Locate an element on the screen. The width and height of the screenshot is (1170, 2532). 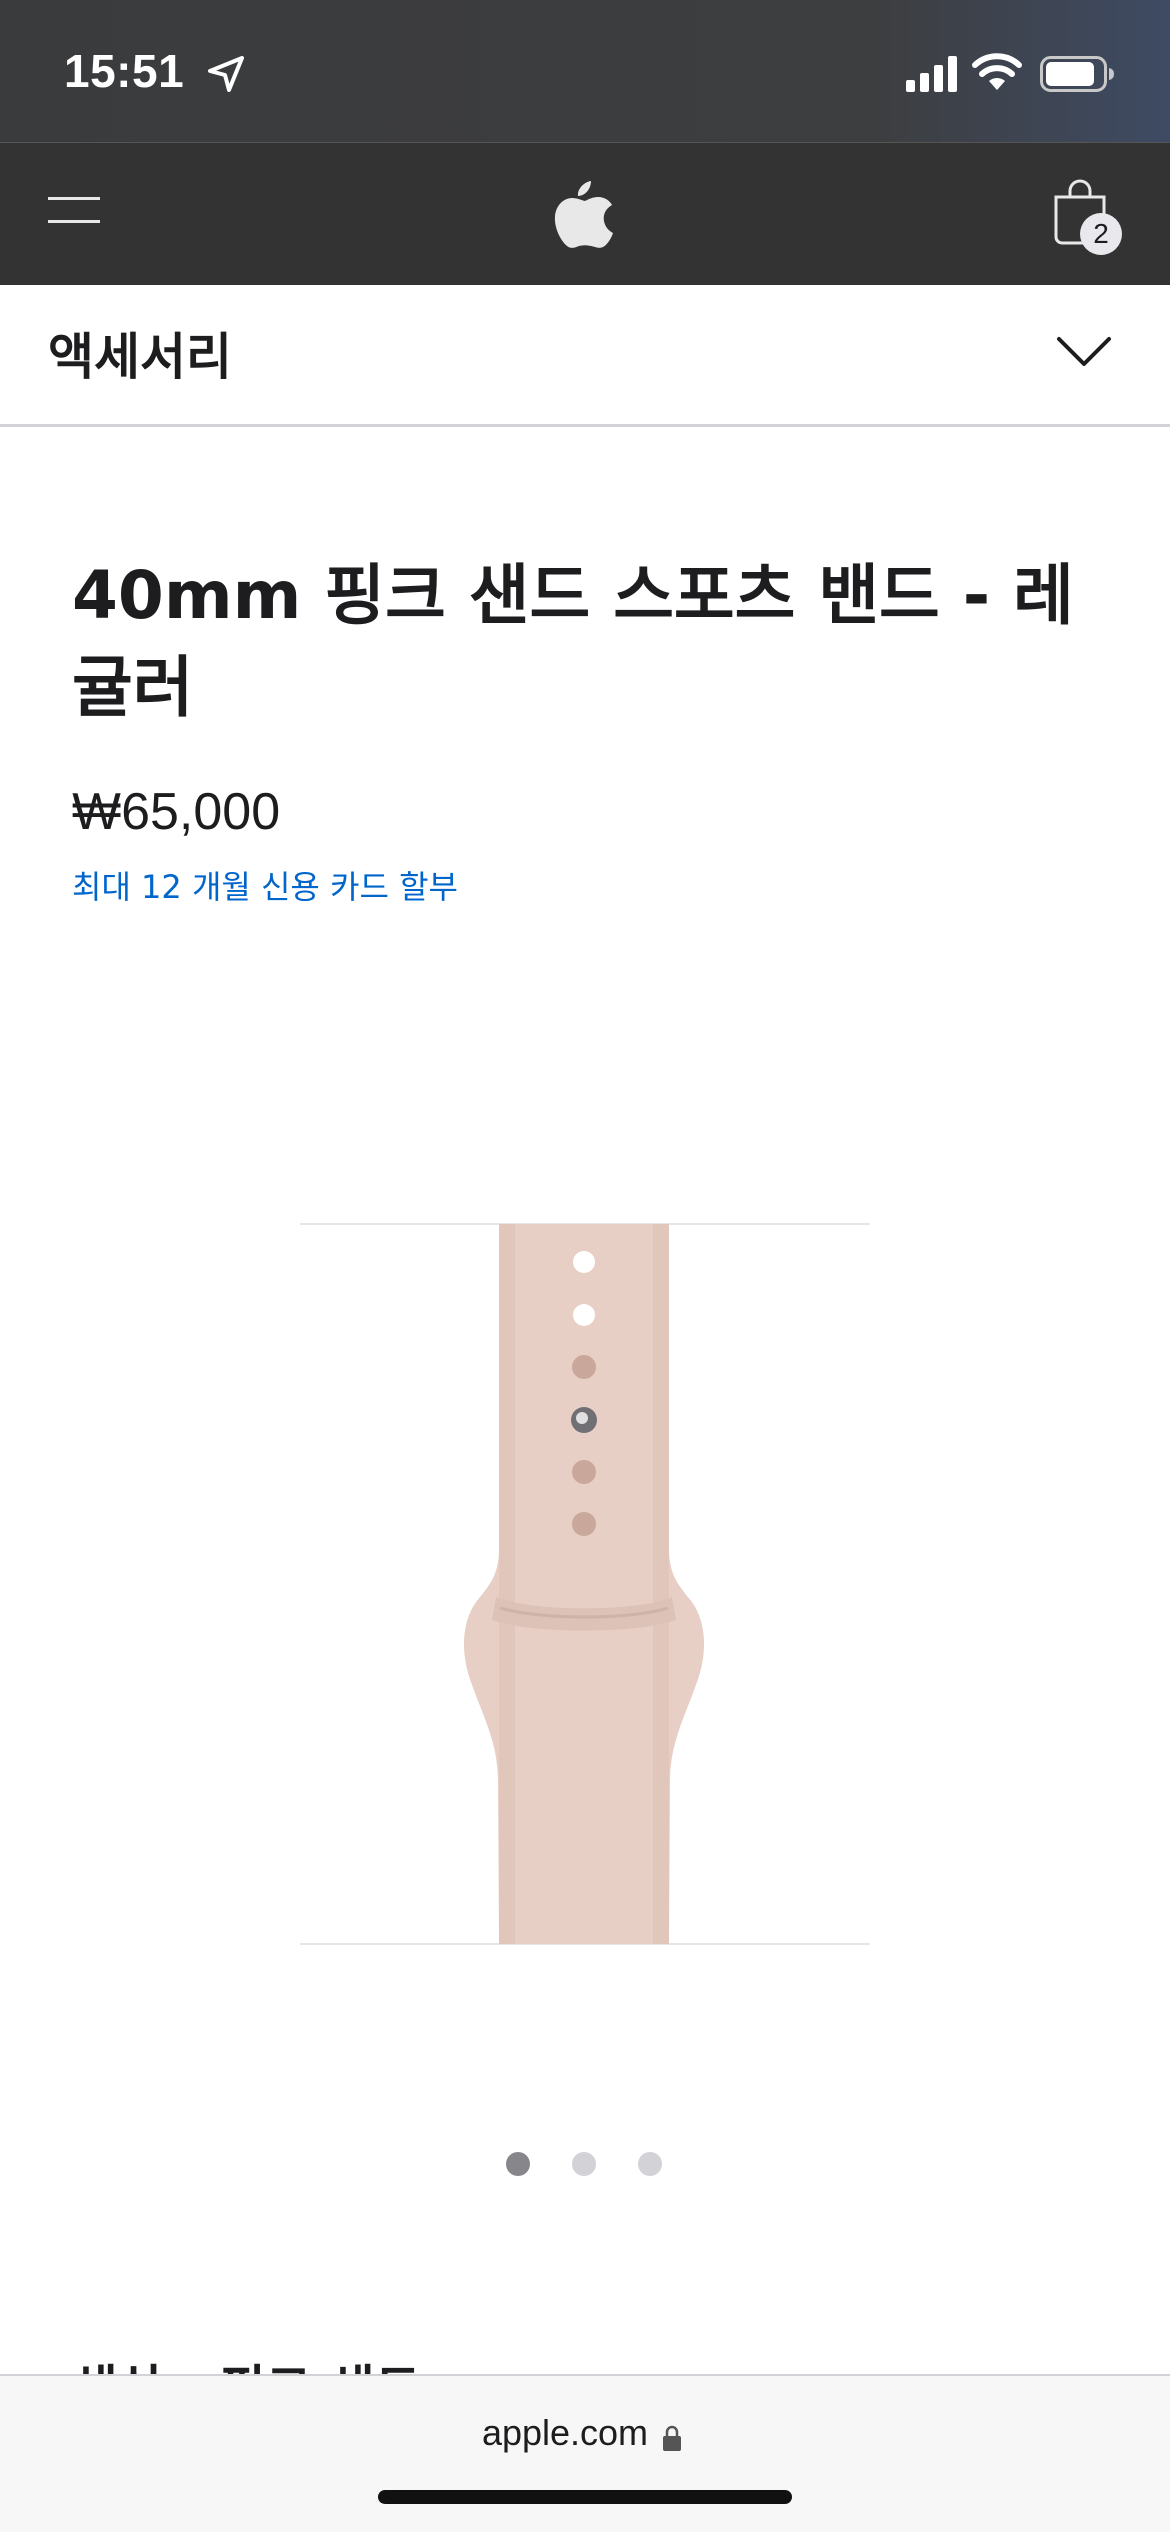
chevron-down-icon is located at coordinates (1084, 352).